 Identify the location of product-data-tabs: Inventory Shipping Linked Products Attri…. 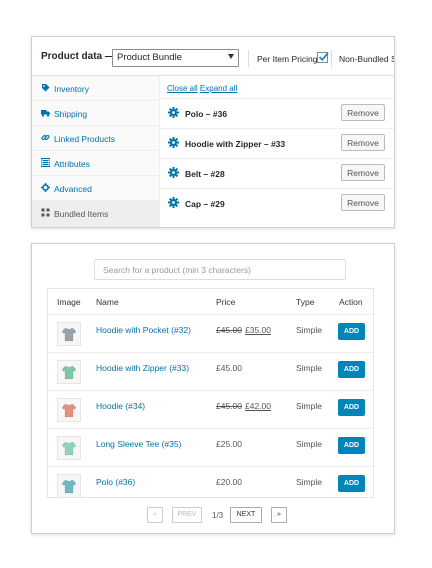
(96, 151).